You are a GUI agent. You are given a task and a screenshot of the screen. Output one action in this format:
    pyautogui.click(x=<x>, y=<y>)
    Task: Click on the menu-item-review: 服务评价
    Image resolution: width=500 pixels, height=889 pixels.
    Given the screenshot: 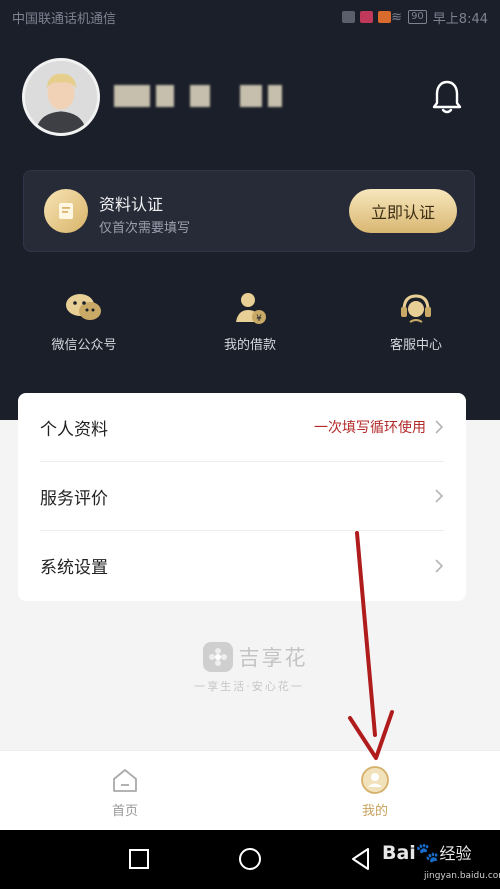 What is the action you would take?
    pyautogui.click(x=242, y=496)
    